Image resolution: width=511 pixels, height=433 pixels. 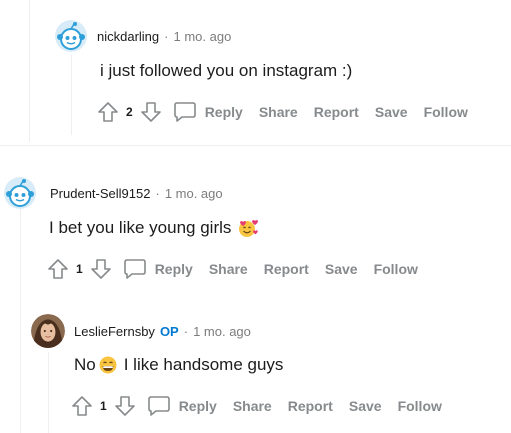 I want to click on comment-header: LeslieFernsby OP · 1 mo. ago, so click(x=141, y=331).